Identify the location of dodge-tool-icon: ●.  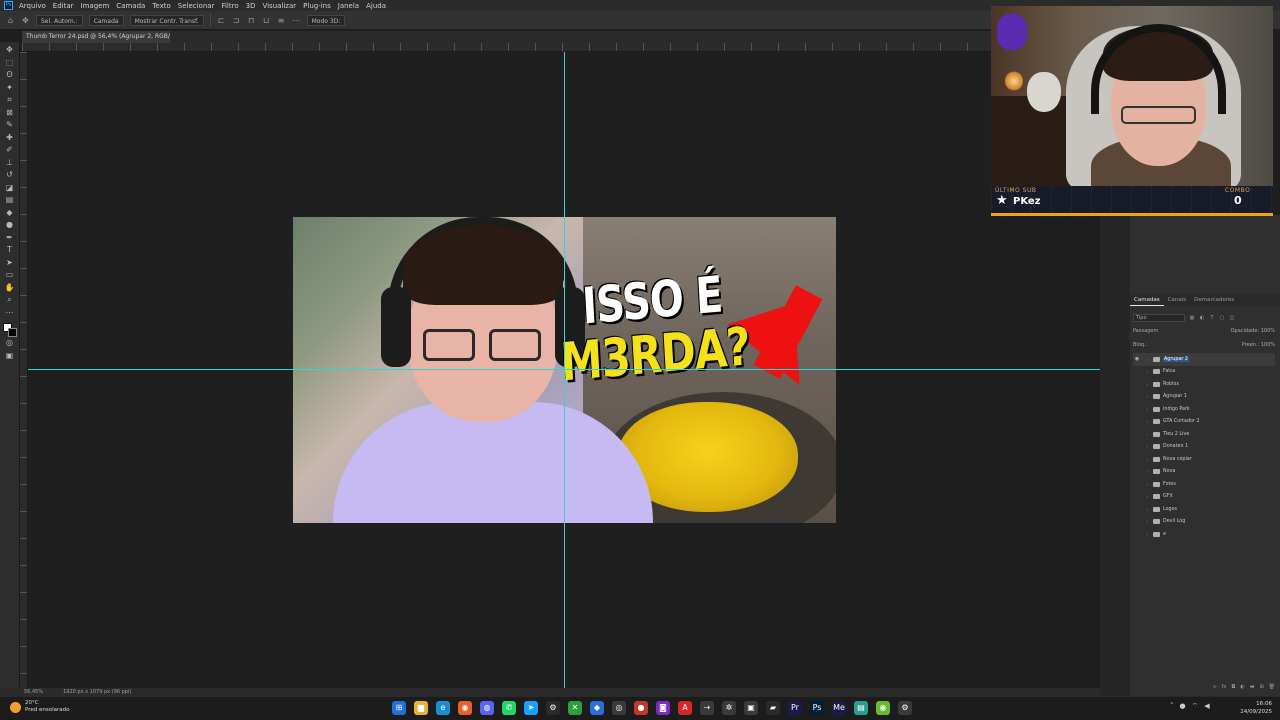
(10, 225).